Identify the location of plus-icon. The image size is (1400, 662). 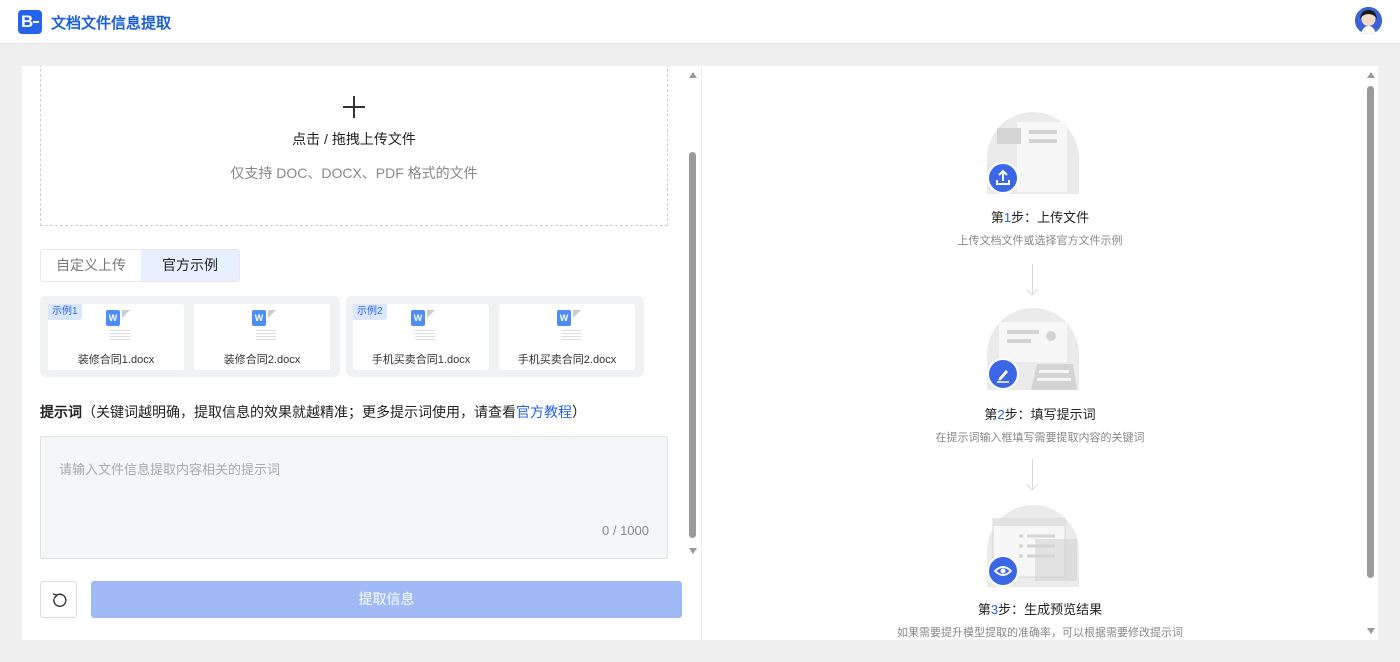
(354, 107).